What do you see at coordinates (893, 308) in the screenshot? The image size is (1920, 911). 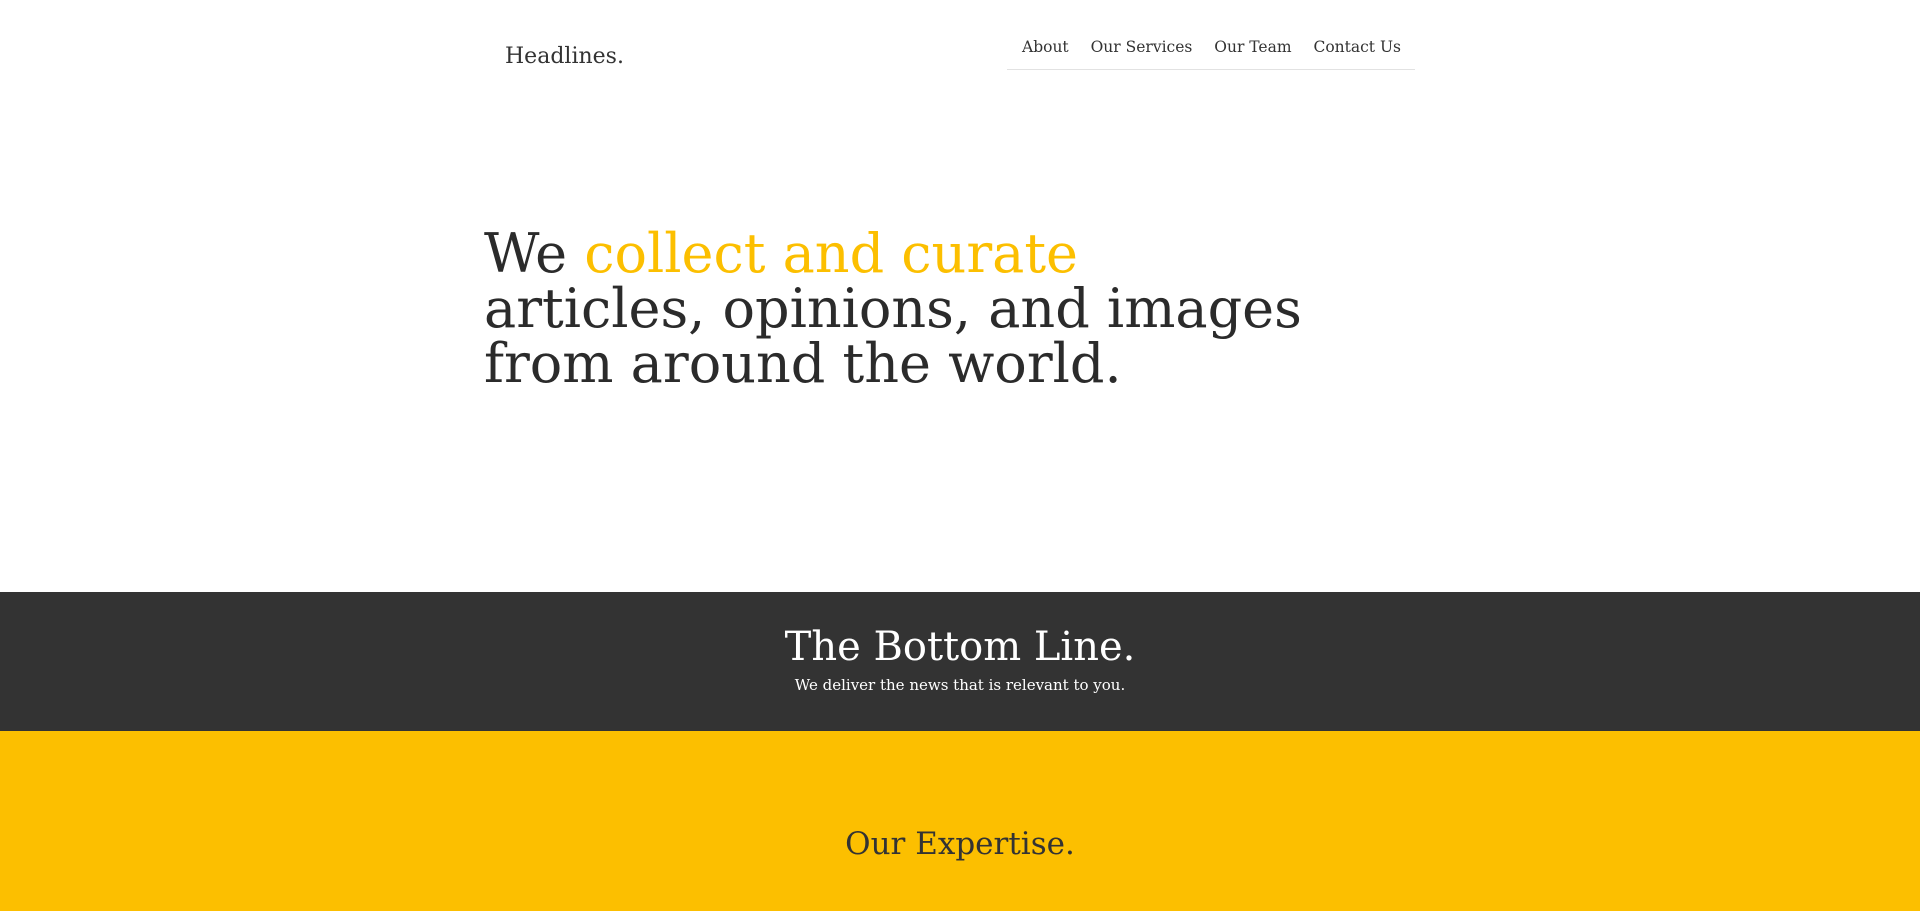 I see `hero-line-2: articles, opinions, and images` at bounding box center [893, 308].